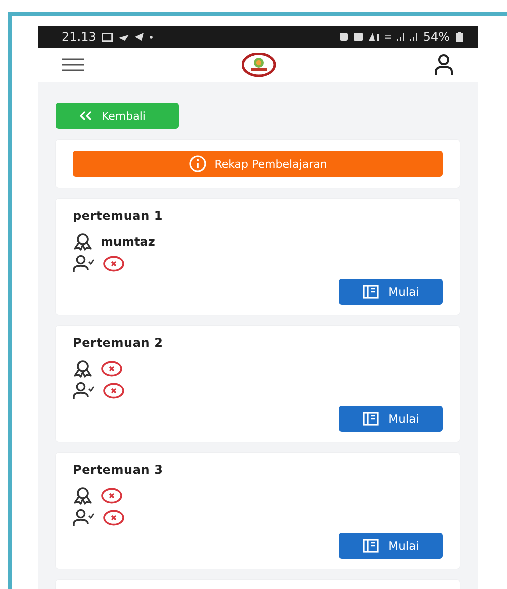 This screenshot has width=507, height=589. I want to click on double-chevron-left-icon, so click(86, 116).